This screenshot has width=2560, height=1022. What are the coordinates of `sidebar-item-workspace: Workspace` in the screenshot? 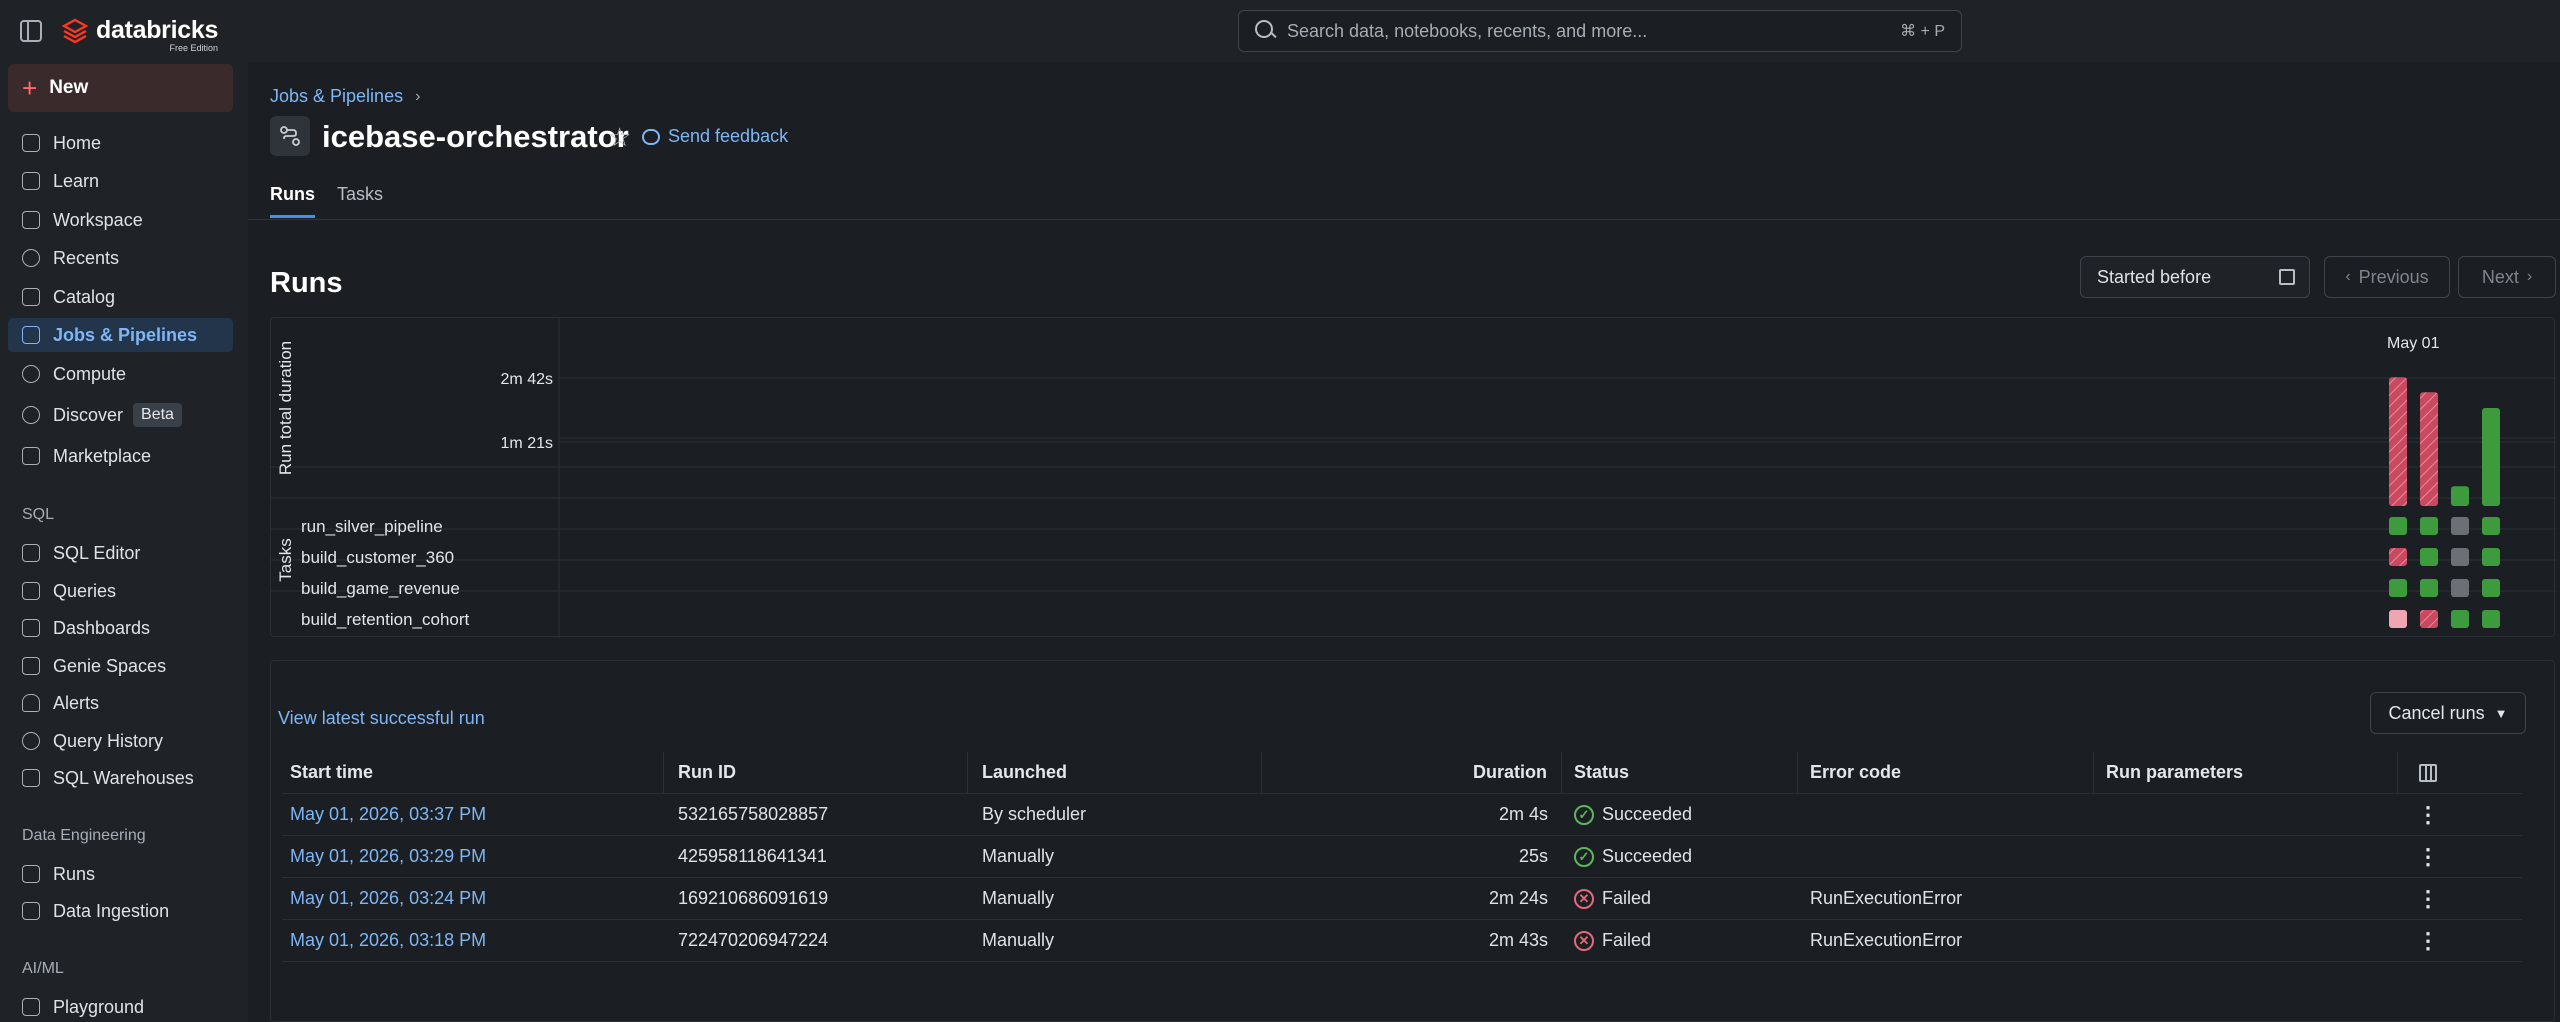 It's located at (120, 220).